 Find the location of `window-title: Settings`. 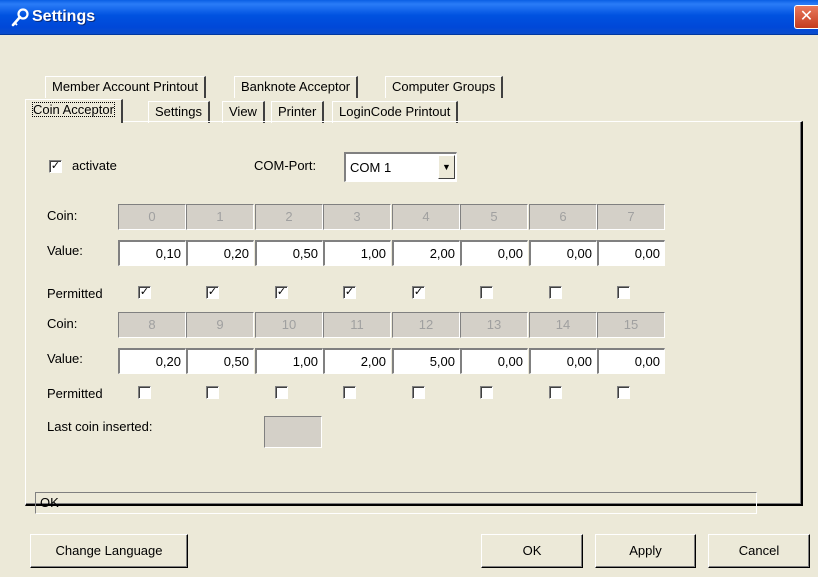

window-title: Settings is located at coordinates (64, 16).